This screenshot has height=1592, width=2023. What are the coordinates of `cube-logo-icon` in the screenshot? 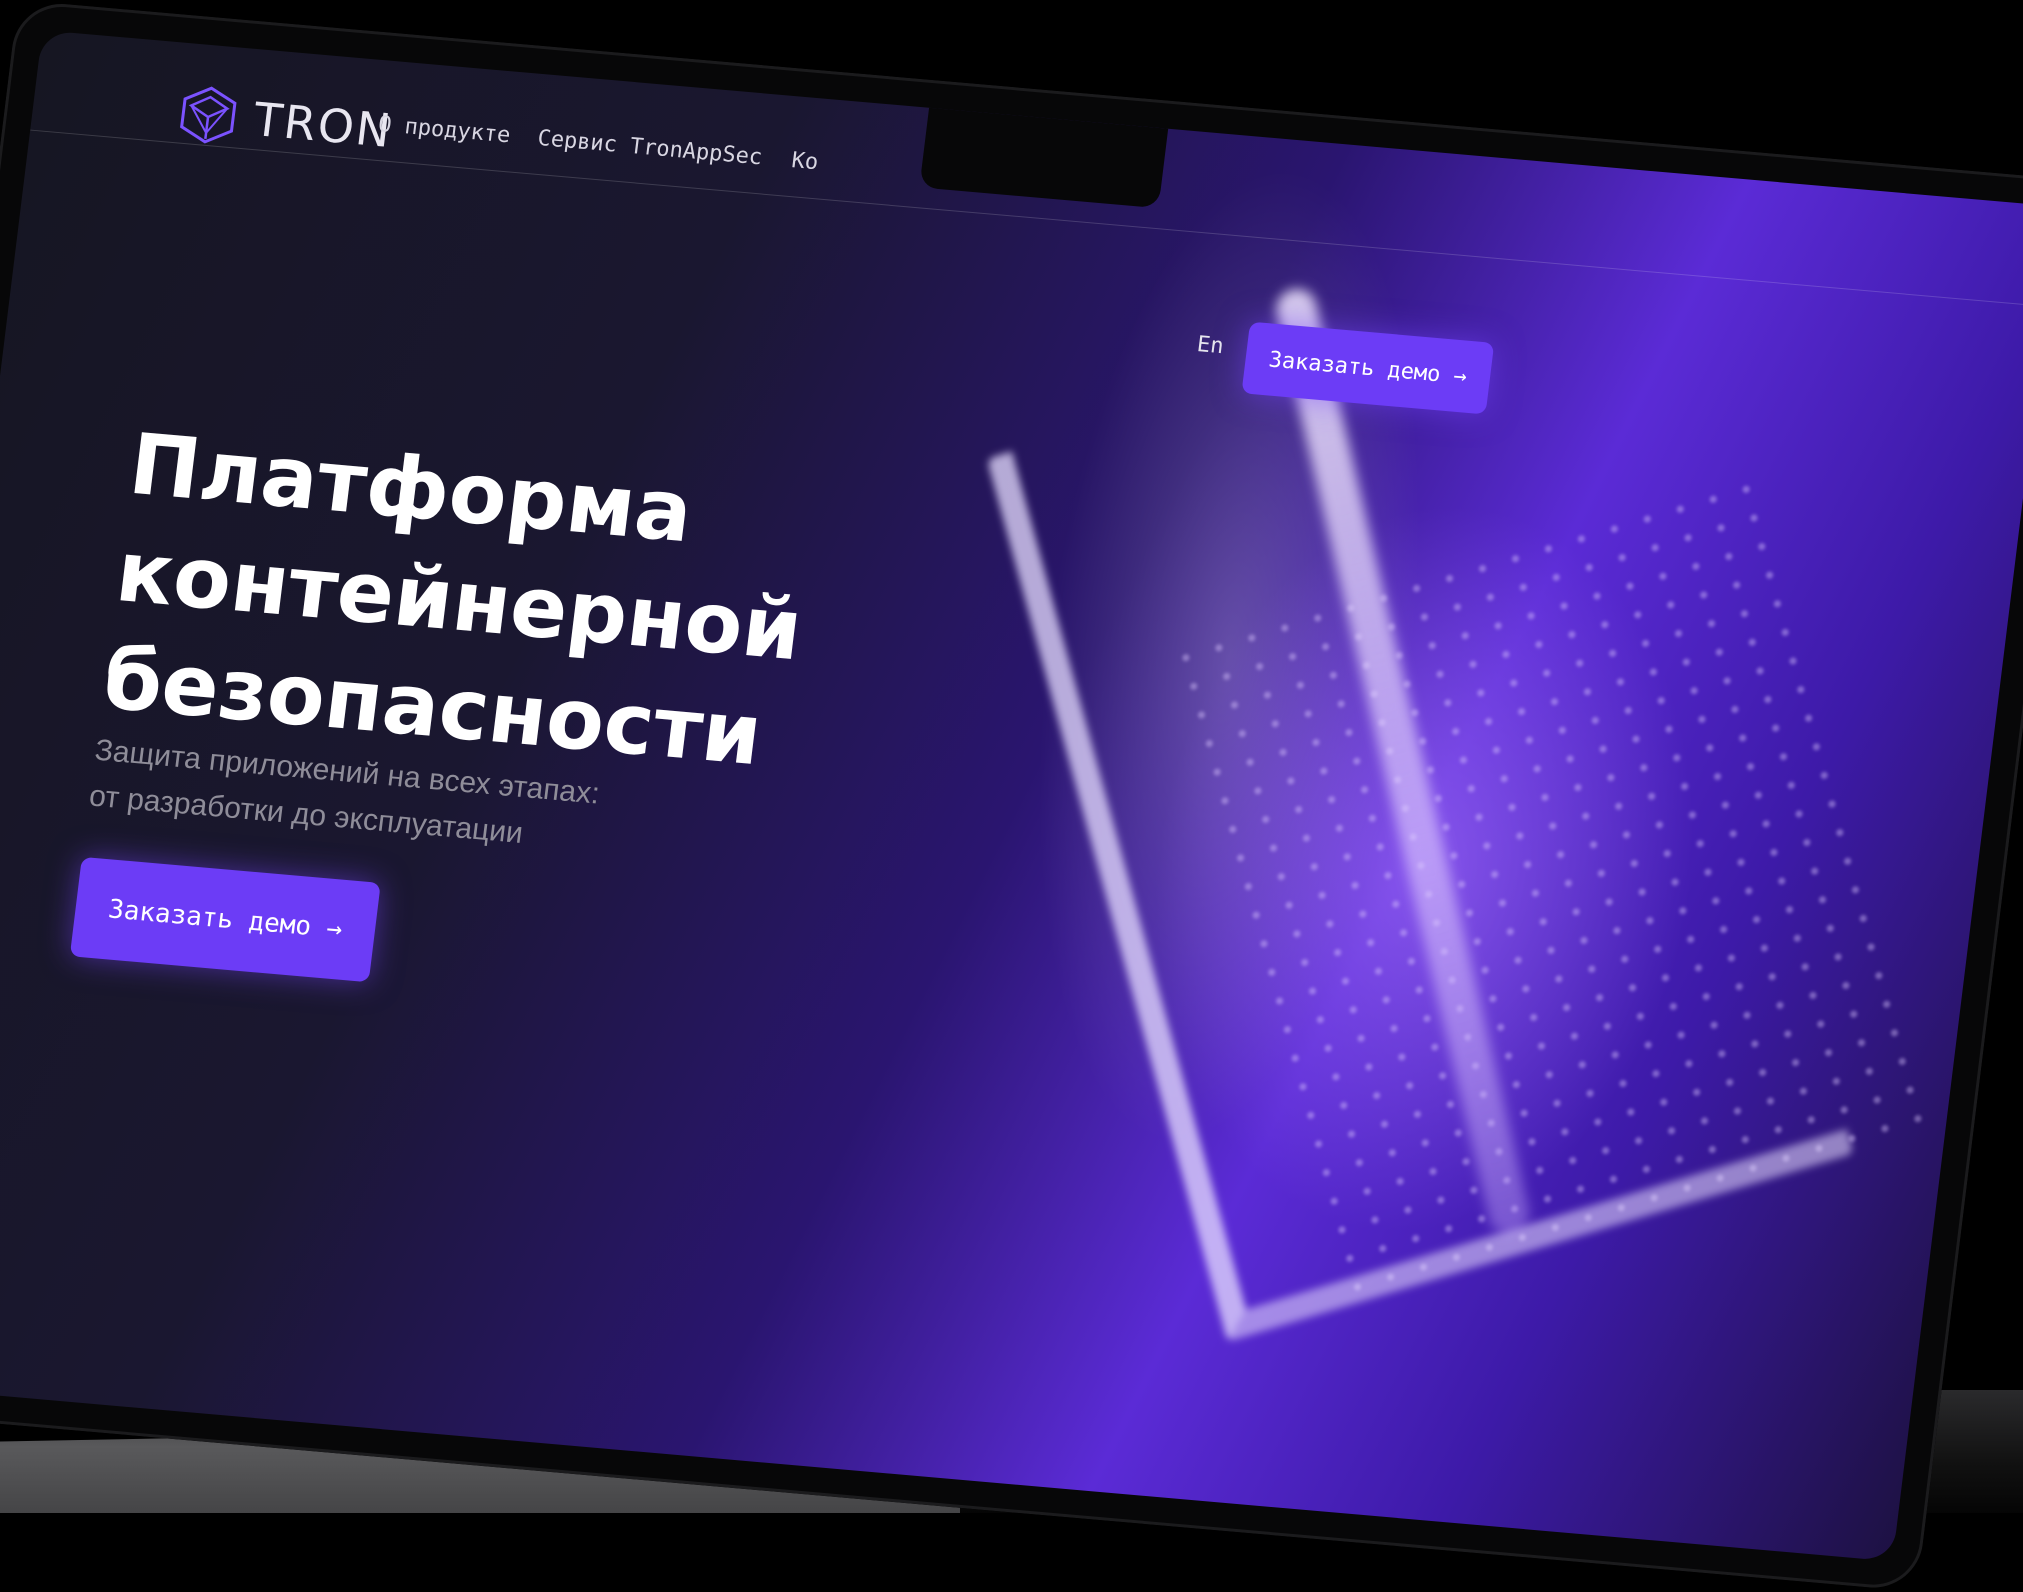 It's located at (208, 115).